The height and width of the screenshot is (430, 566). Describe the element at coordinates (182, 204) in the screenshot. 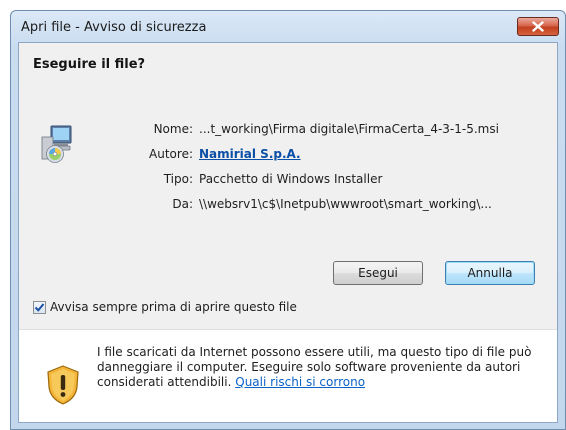

I see `from-label: Da:` at that location.